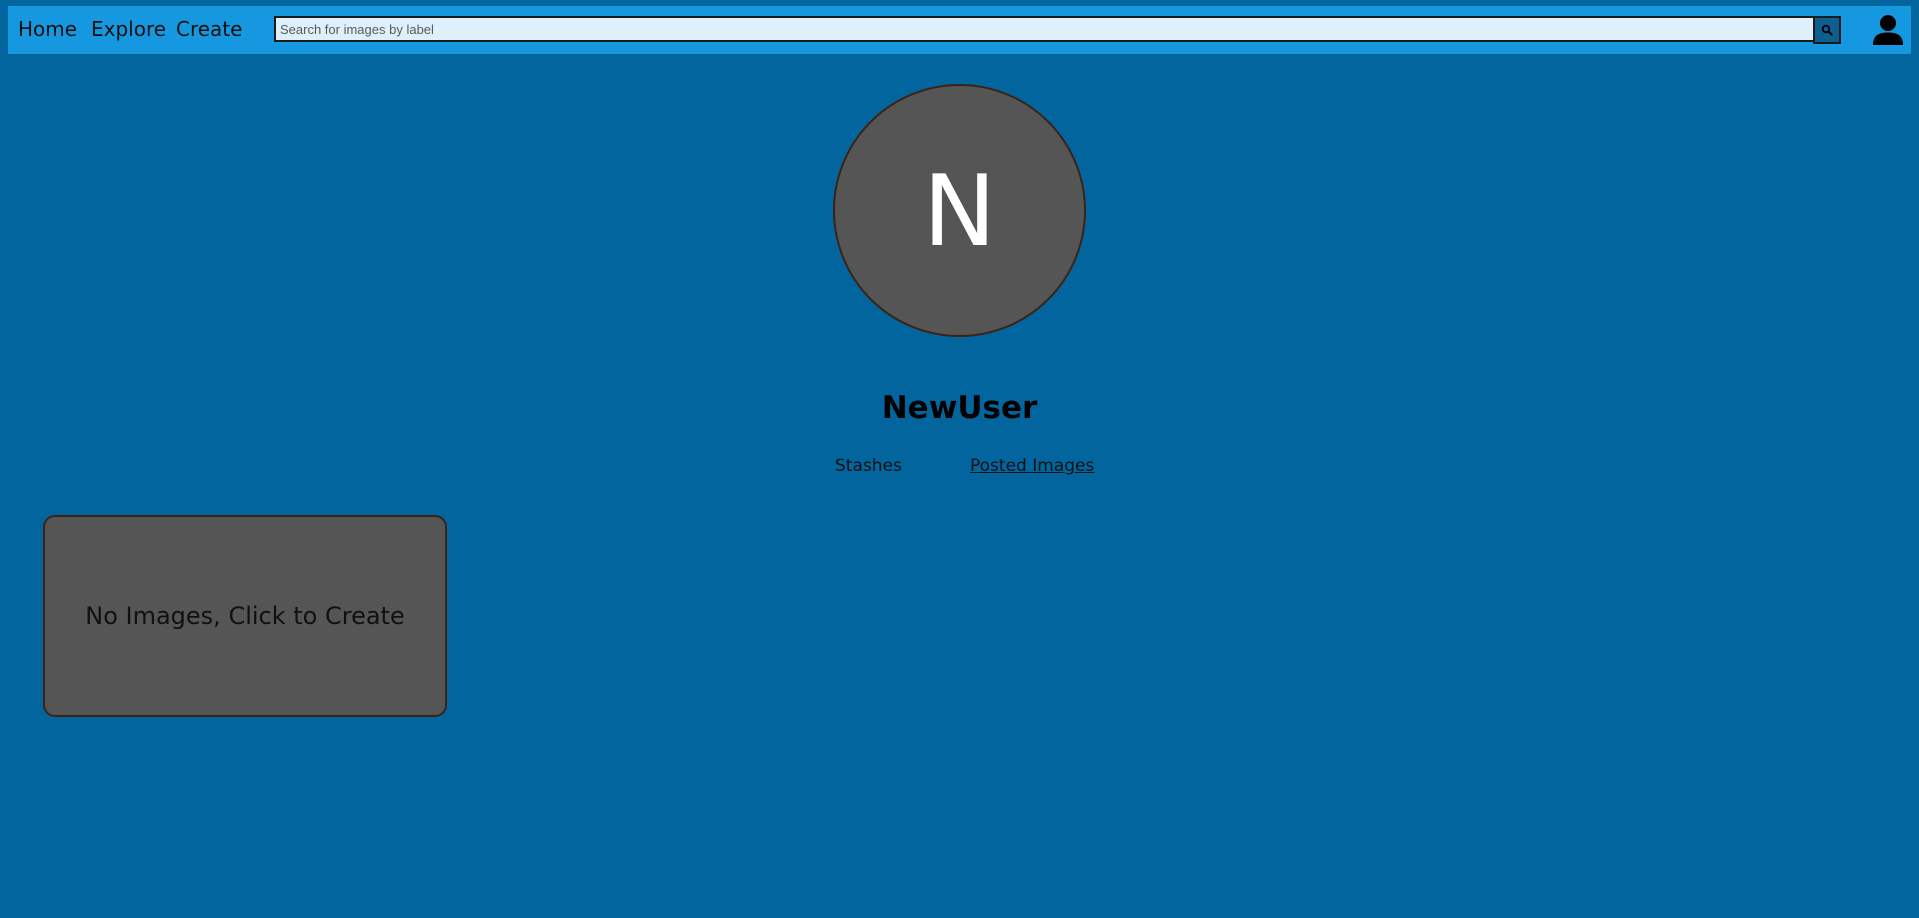 The image size is (1919, 918). I want to click on search-button, so click(1827, 30).